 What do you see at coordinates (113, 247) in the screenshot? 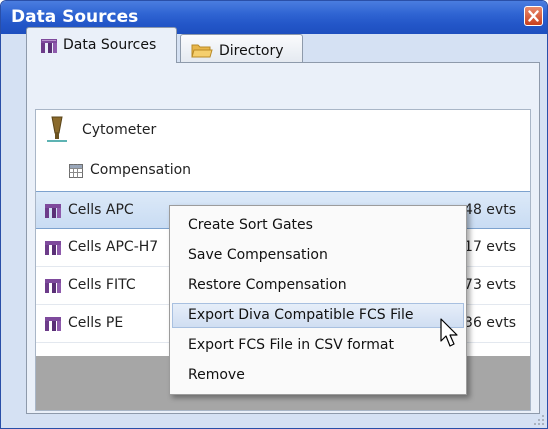
I see `row-label: Cells APC-H7` at bounding box center [113, 247].